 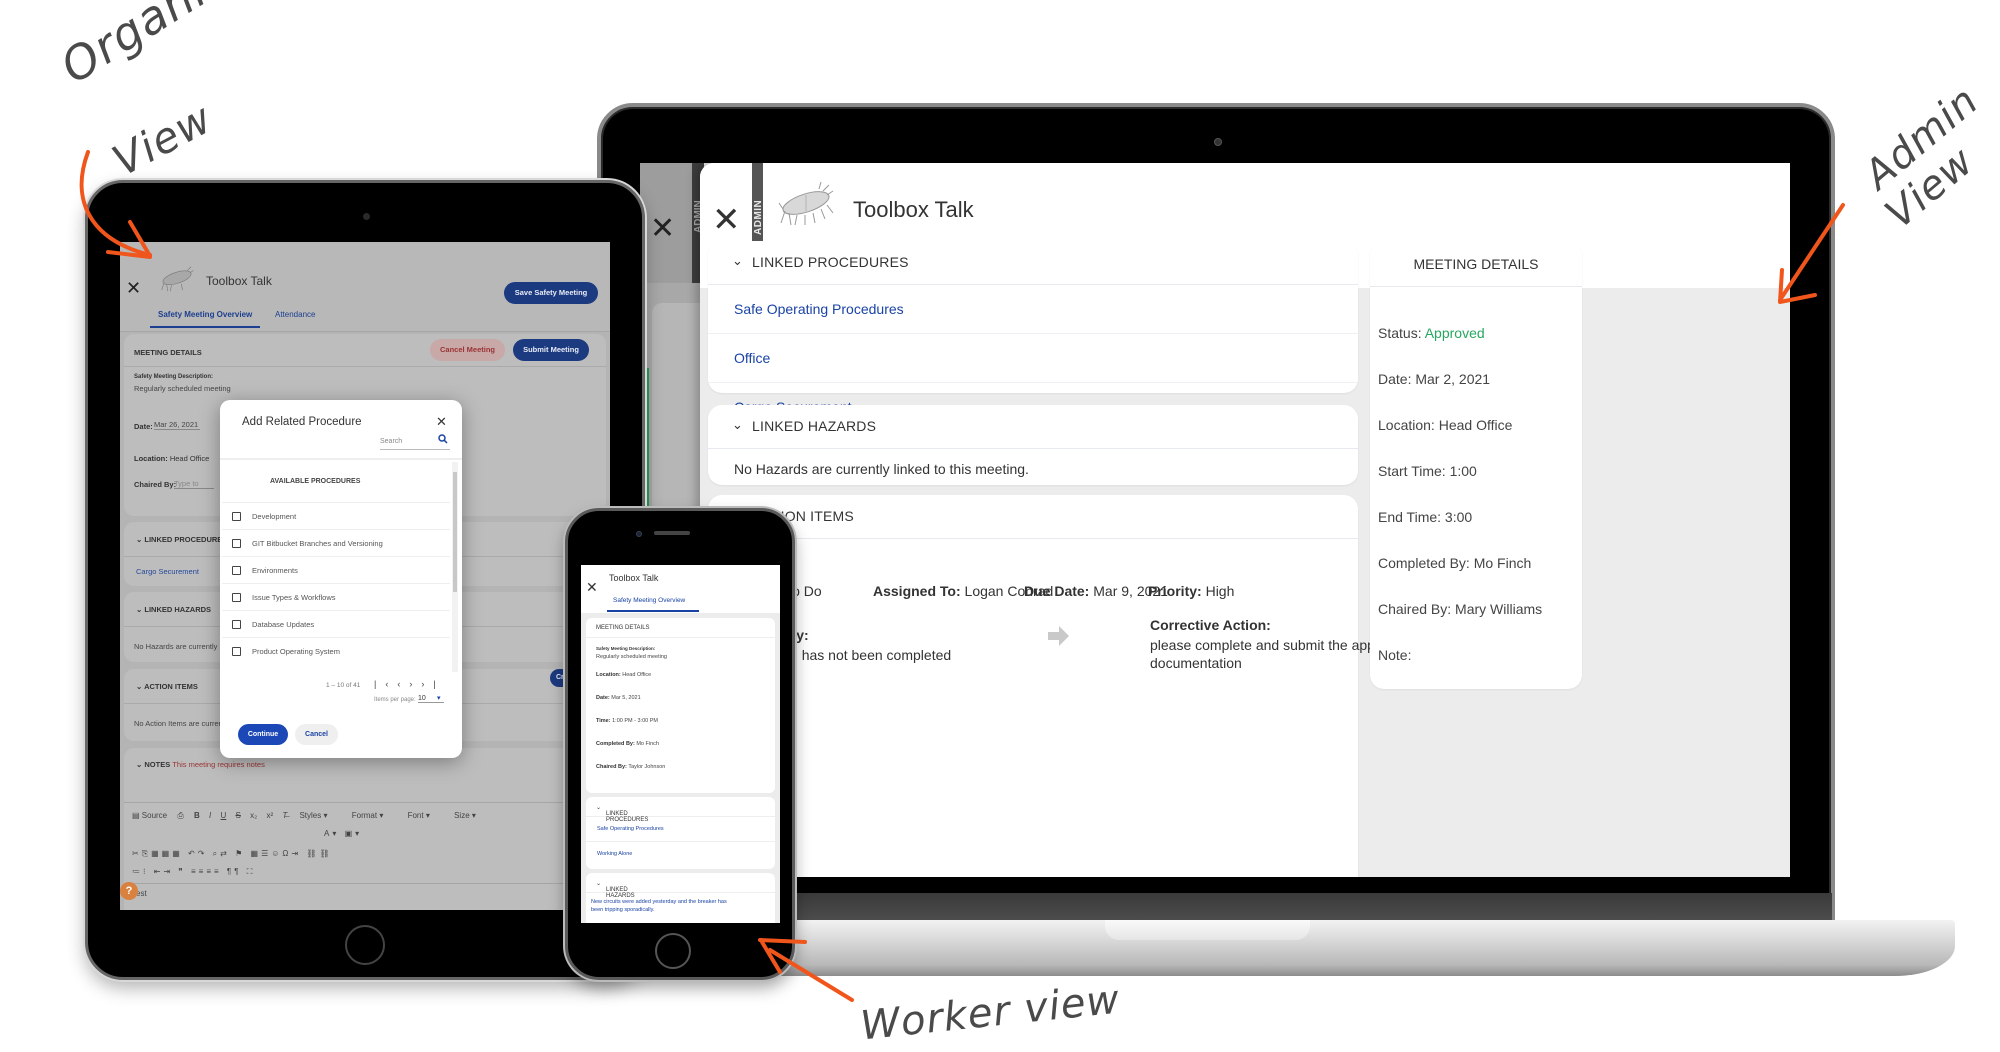 I want to click on paste-text-icon: ▦, so click(x=167, y=853).